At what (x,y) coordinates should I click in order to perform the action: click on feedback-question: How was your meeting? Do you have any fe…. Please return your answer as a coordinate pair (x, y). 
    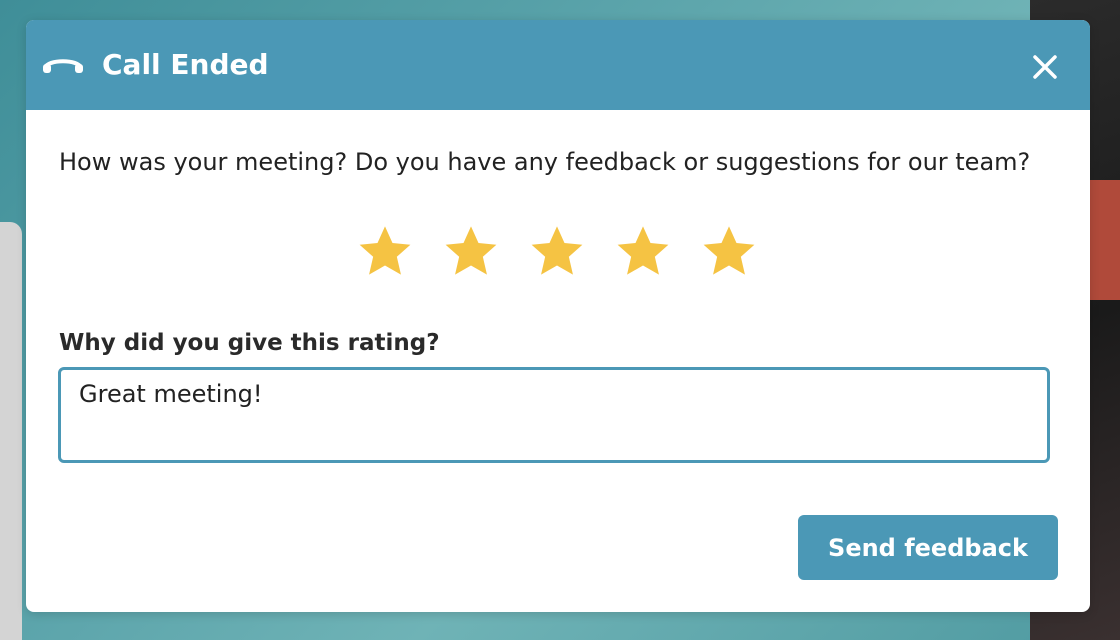
    Looking at the image, I should click on (545, 162).